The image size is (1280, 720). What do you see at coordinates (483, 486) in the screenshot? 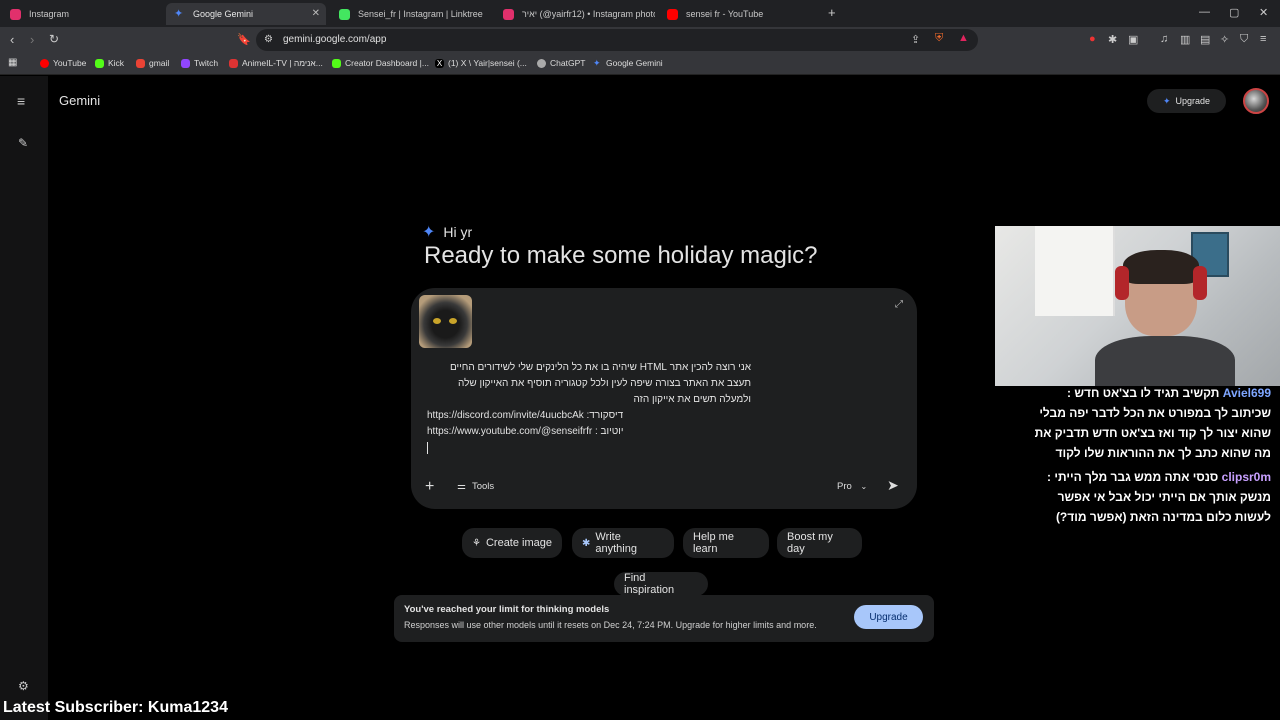
I see `tools-label: Tools` at bounding box center [483, 486].